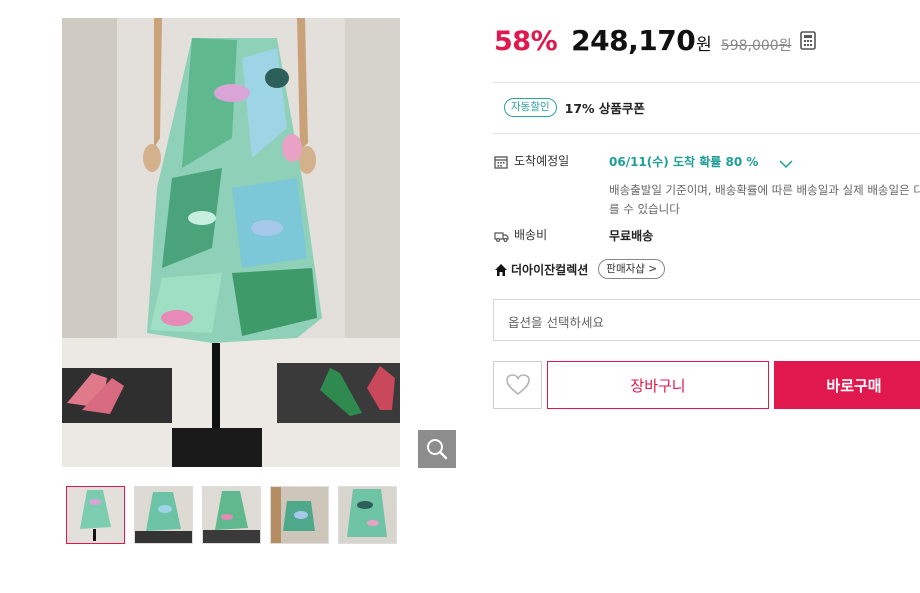 This screenshot has width=920, height=593. Describe the element at coordinates (786, 161) in the screenshot. I see `chevron-down-icon` at that location.